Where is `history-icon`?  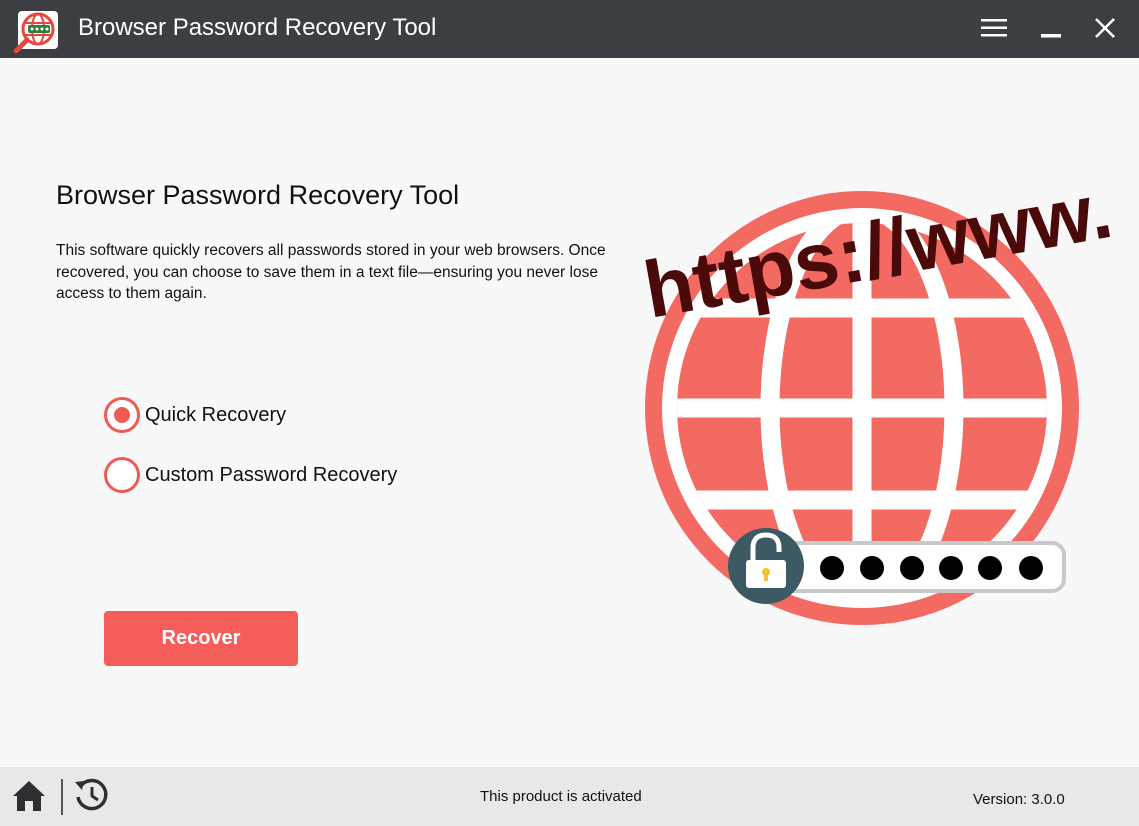 history-icon is located at coordinates (91, 794).